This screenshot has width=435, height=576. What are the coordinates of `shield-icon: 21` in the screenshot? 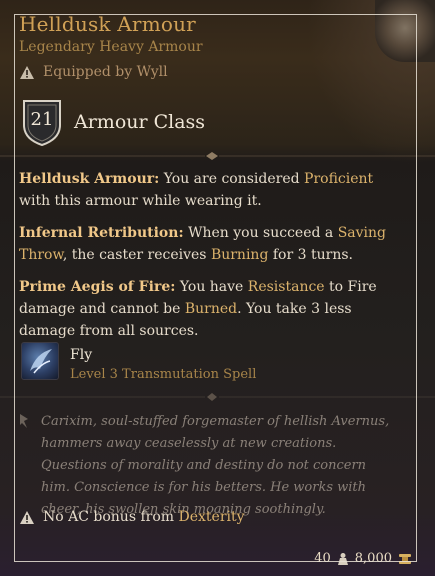 It's located at (42, 122).